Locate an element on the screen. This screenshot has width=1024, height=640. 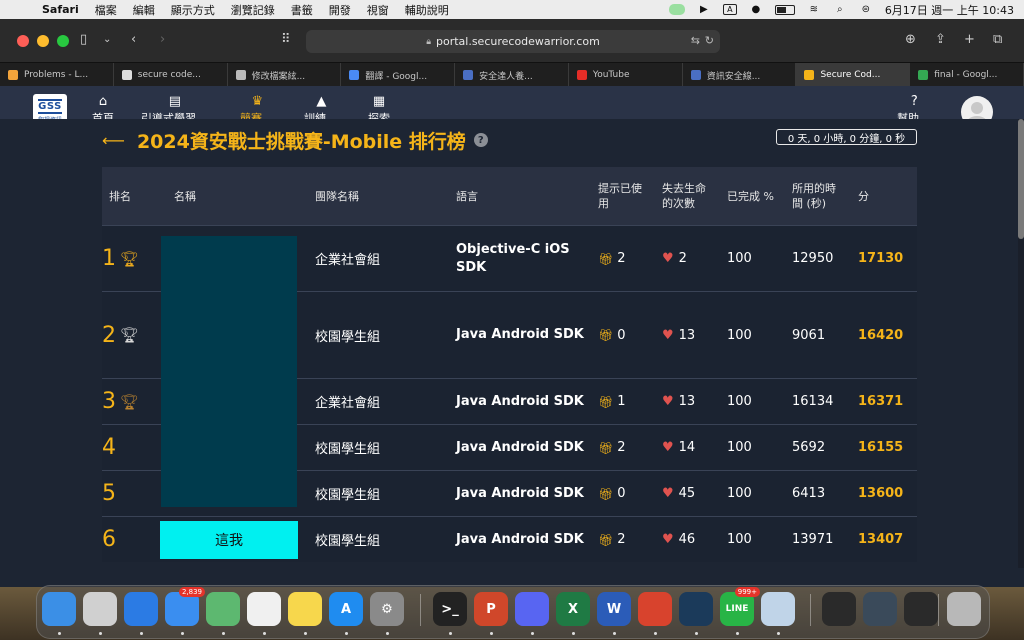
powerpoint-icon: P is located at coordinates (491, 609).